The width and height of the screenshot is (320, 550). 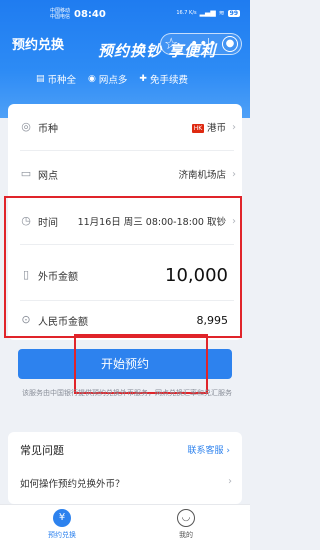 I want to click on location-icon: ◉, so click(x=92, y=79).